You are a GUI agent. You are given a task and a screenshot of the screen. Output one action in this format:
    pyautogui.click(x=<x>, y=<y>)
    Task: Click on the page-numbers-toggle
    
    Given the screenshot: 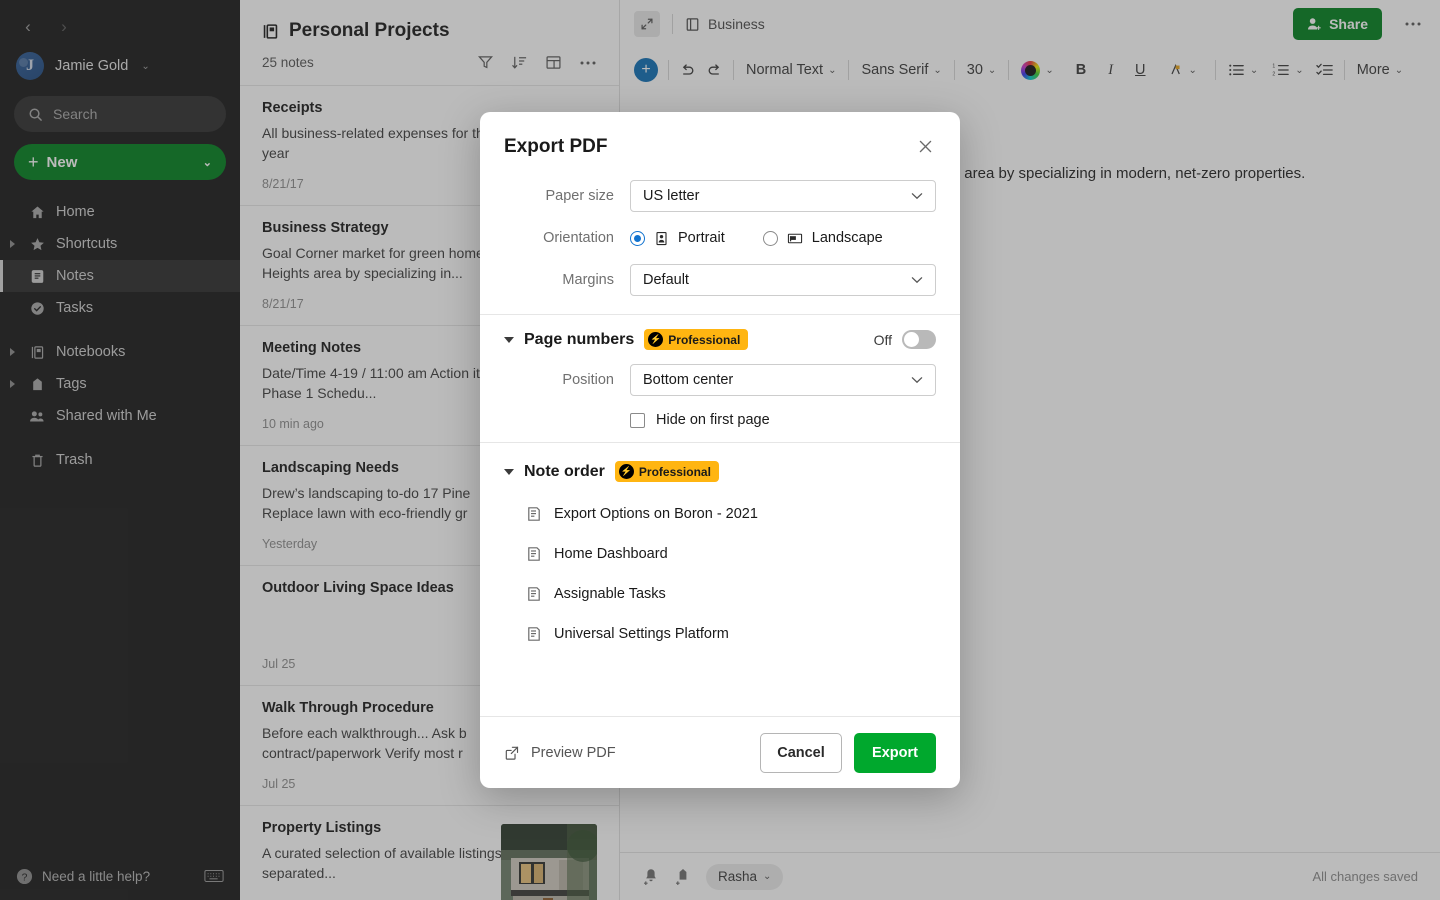 What is the action you would take?
    pyautogui.click(x=919, y=339)
    